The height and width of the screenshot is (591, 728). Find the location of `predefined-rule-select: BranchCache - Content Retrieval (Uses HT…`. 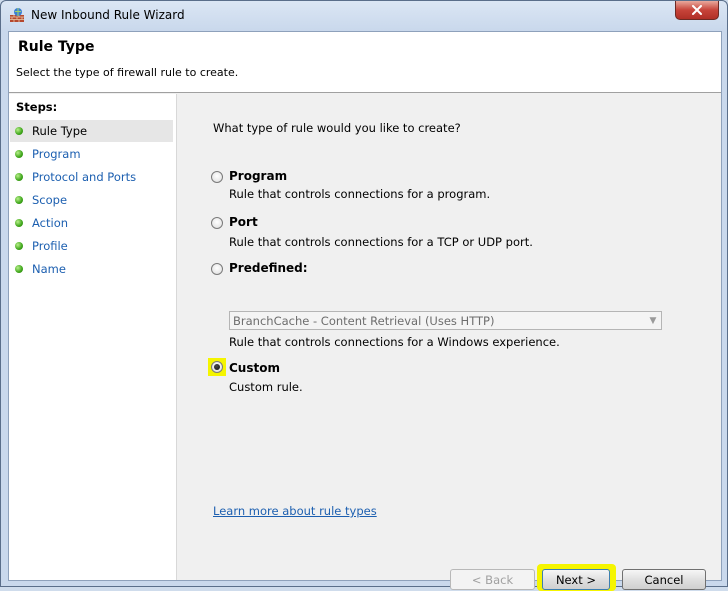

predefined-rule-select: BranchCache - Content Retrieval (Uses HT… is located at coordinates (445, 320).